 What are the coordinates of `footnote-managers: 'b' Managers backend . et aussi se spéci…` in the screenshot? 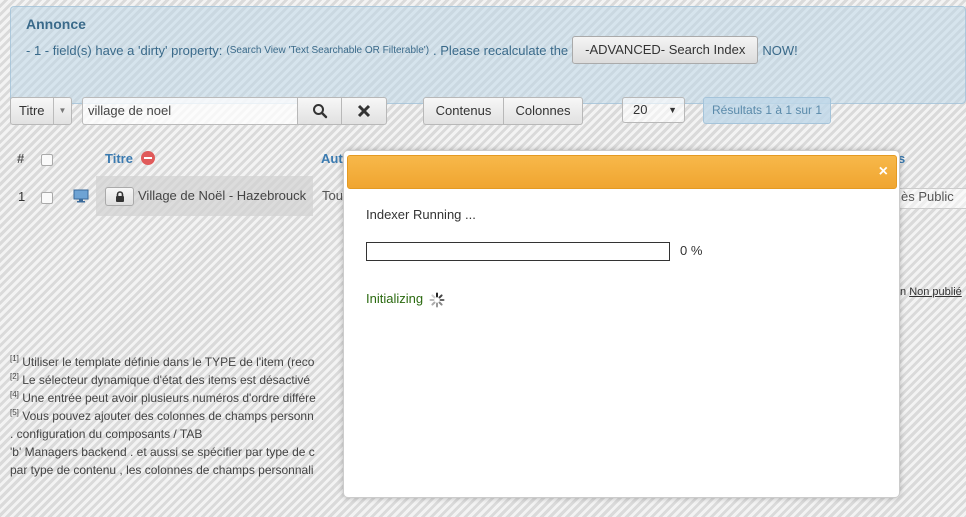 It's located at (162, 452).